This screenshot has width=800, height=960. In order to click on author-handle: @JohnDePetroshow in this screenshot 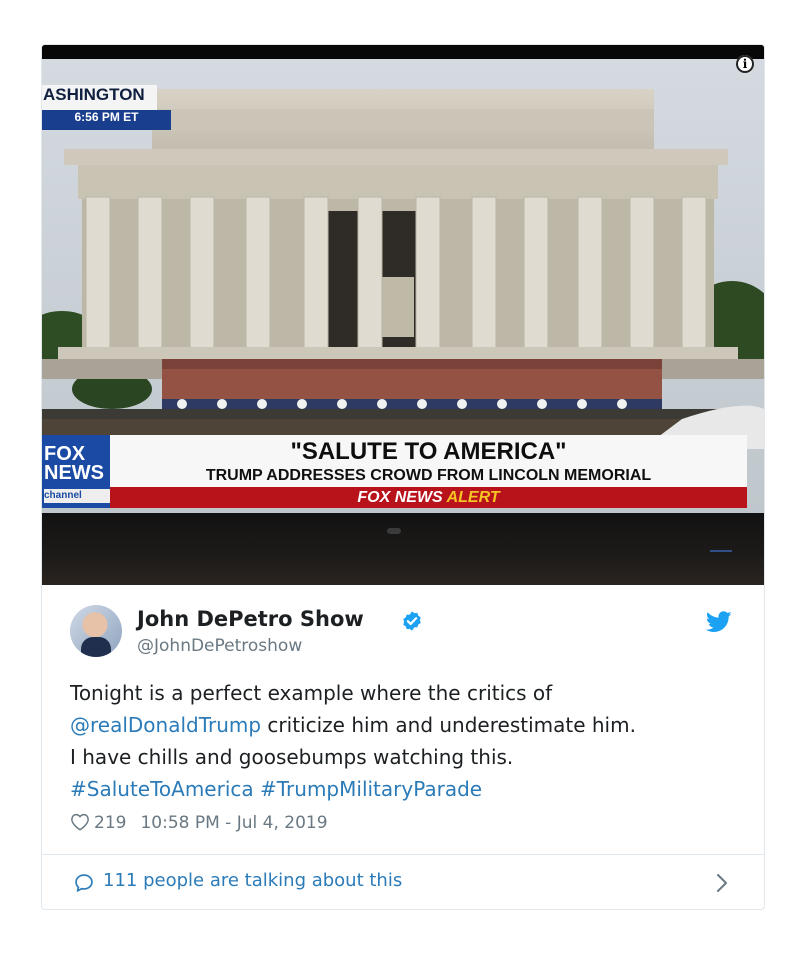, I will do `click(219, 646)`.